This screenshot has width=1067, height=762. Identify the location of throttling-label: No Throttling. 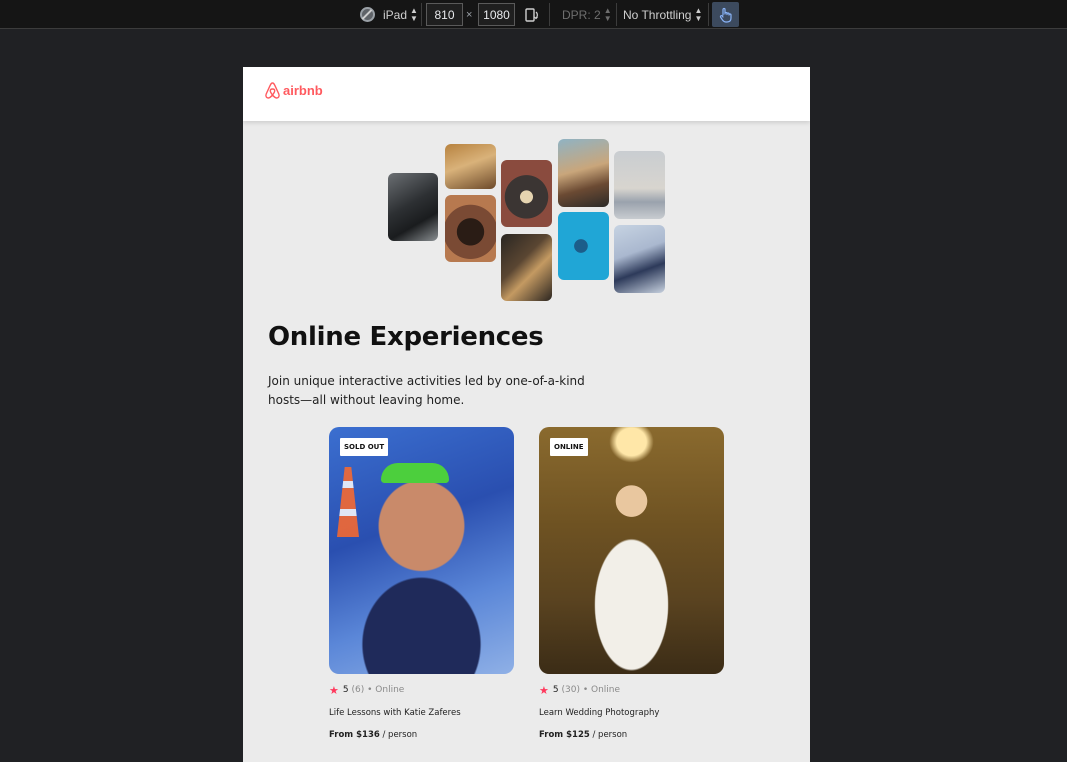
(657, 14).